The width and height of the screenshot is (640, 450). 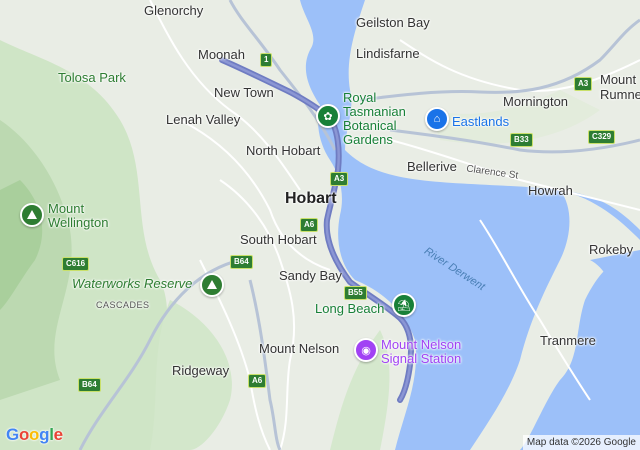 What do you see at coordinates (568, 340) in the screenshot?
I see `label-tranmere: Tranmere` at bounding box center [568, 340].